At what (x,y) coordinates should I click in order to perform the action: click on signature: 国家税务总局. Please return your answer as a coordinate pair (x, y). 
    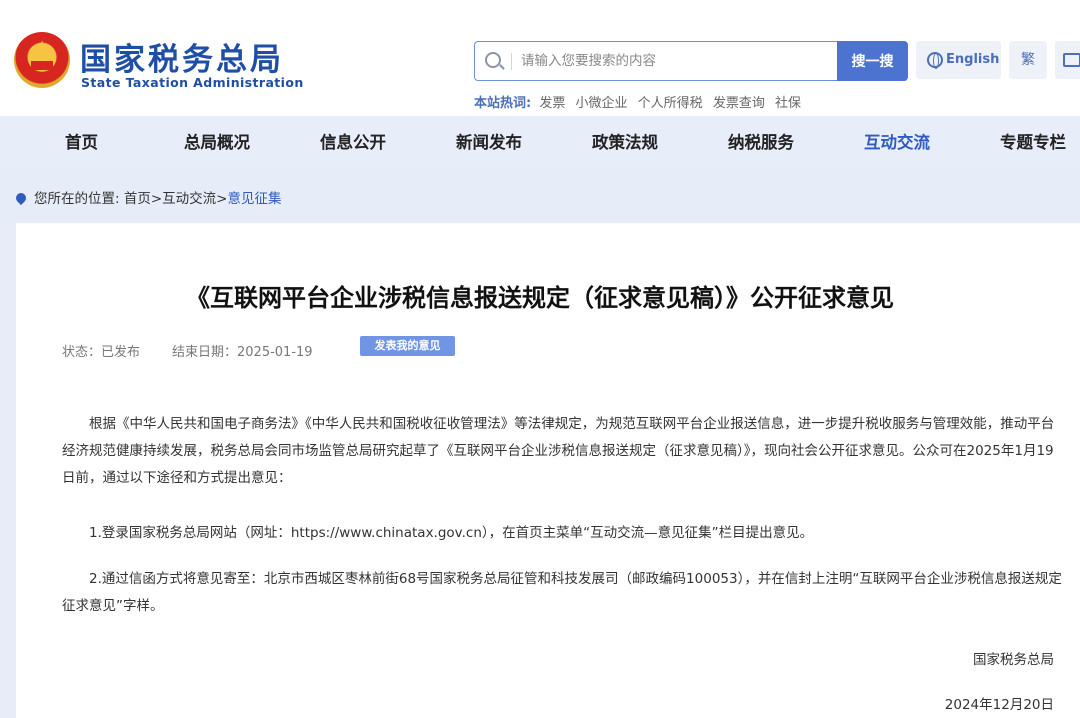
    Looking at the image, I should click on (1013, 658).